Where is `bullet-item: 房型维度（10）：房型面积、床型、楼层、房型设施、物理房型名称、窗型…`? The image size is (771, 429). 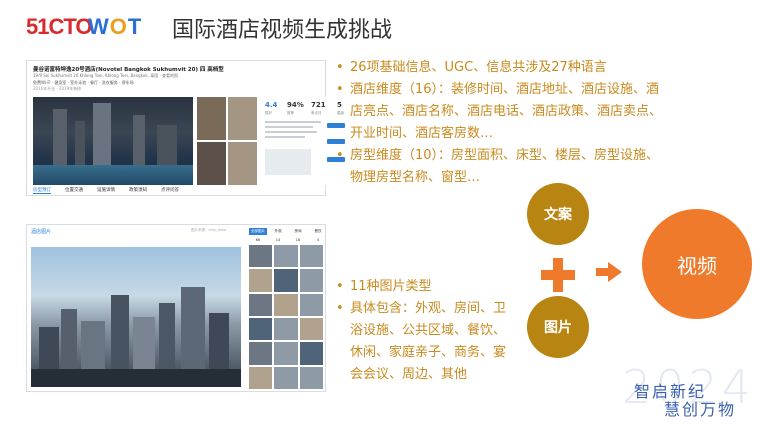 bullet-item: 房型维度（10）：房型面积、床型、楼层、房型设施、物理房型名称、窗型… is located at coordinates (501, 167).